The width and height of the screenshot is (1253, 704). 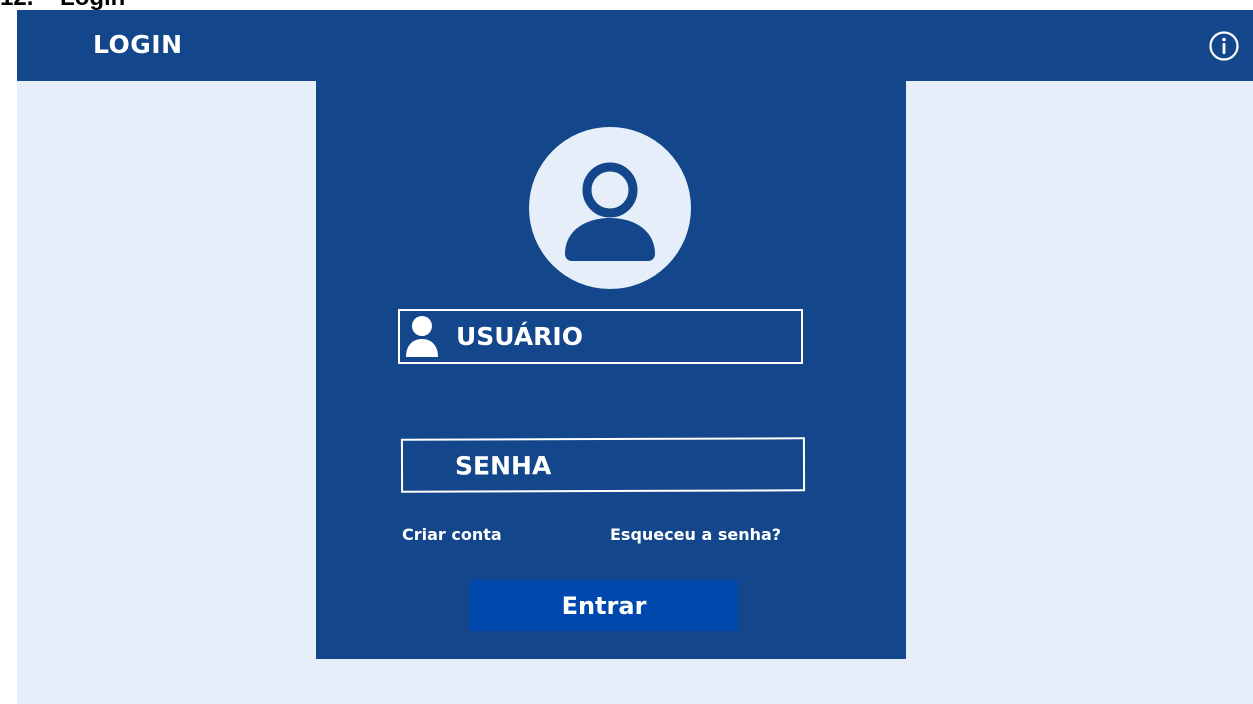 I want to click on top-bar: LOGIN, so click(x=635, y=45).